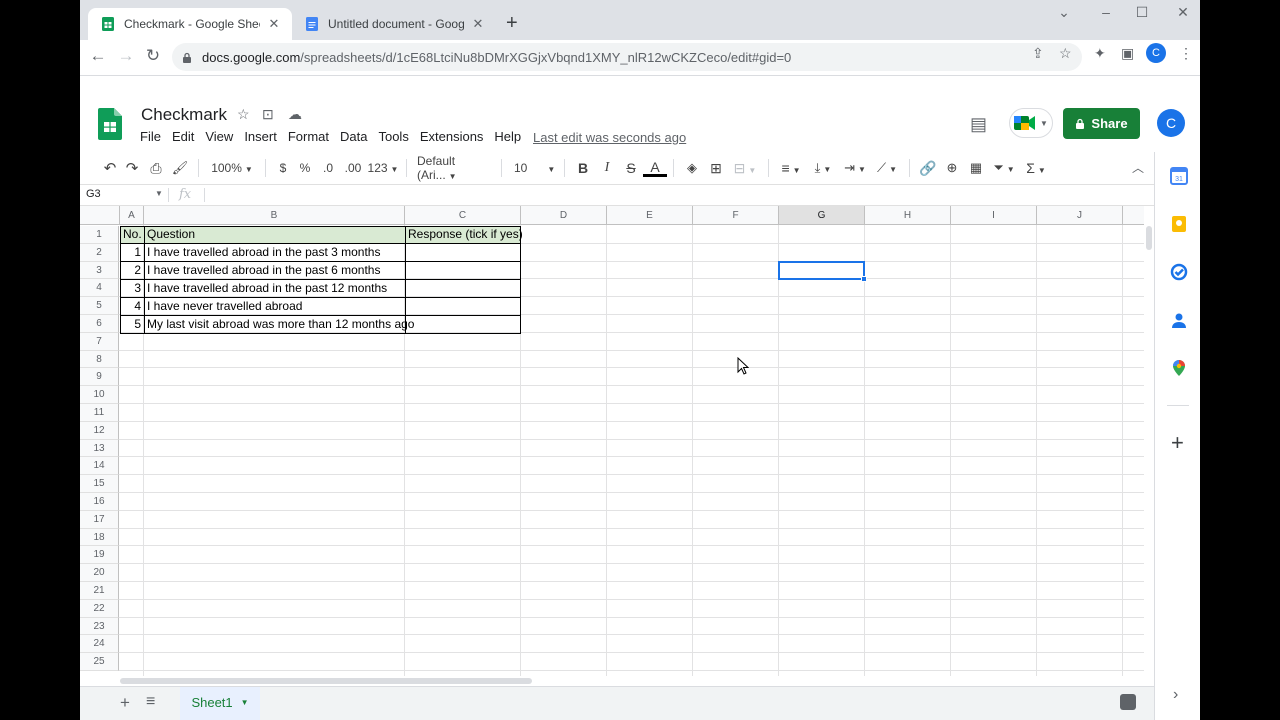  Describe the element at coordinates (855, 168) in the screenshot. I see `text-wrapping-icon: ⇥ ▼` at that location.